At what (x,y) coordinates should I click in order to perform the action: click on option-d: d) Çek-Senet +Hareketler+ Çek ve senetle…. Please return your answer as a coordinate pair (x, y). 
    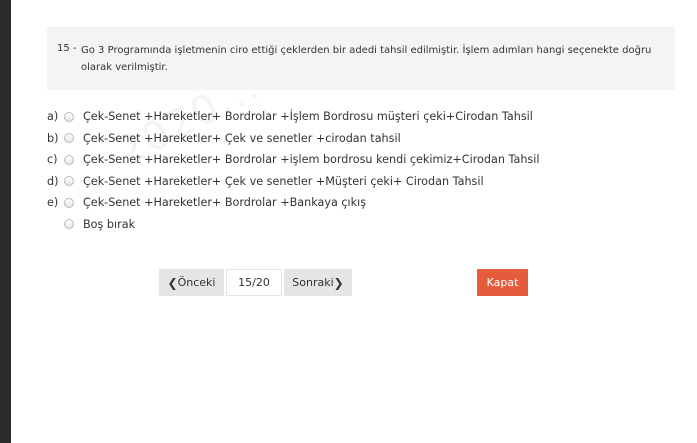
    Looking at the image, I should click on (293, 182).